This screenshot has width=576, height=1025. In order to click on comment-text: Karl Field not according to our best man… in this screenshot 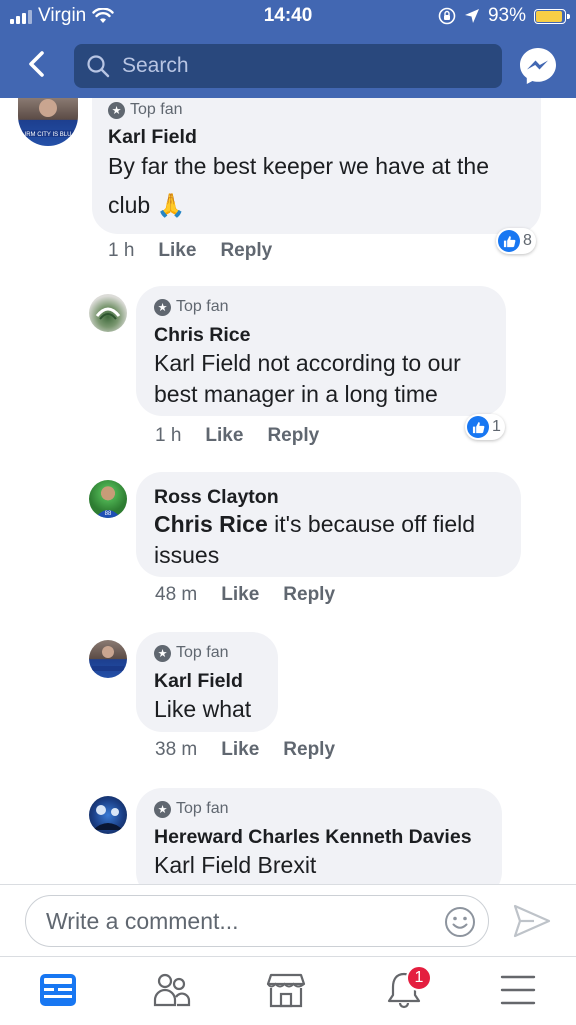, I will do `click(307, 378)`.